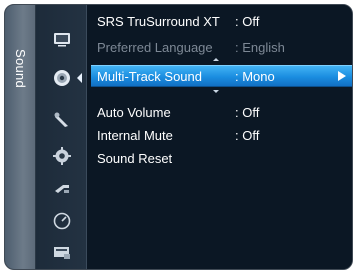 This screenshot has height=272, width=358. Describe the element at coordinates (135, 158) in the screenshot. I see `menu-item-label: Sound Reset` at that location.